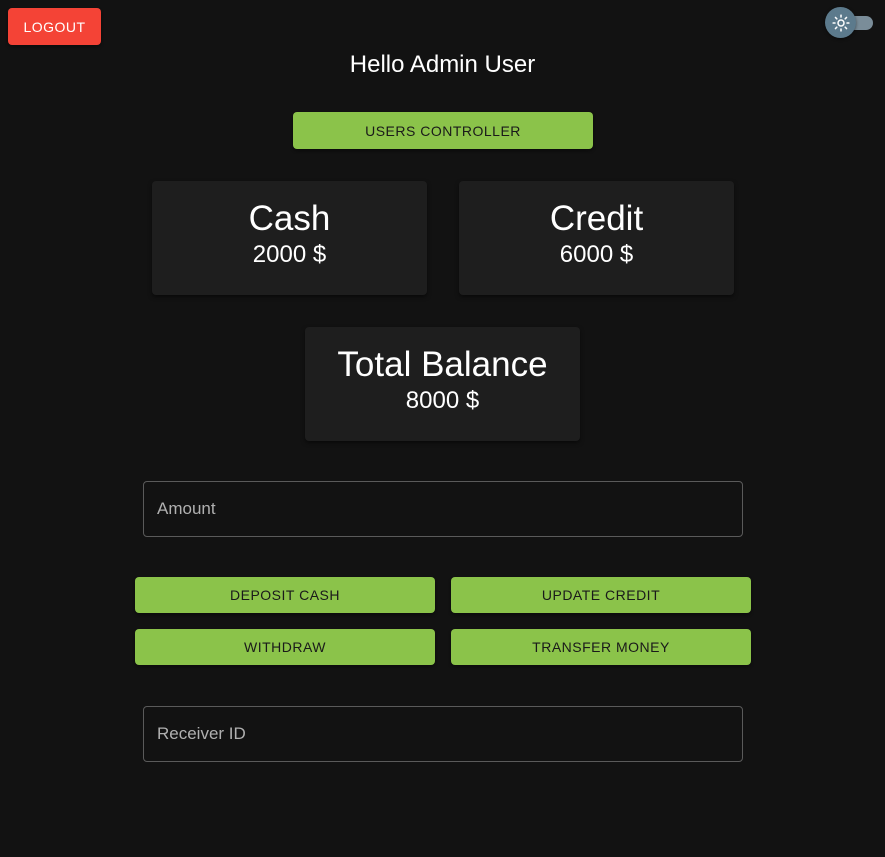 The width and height of the screenshot is (885, 857). I want to click on credit-title: Credit, so click(596, 218).